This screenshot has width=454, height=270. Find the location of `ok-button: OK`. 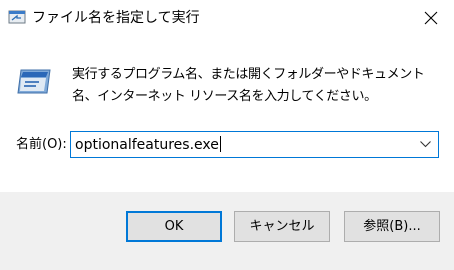

ok-button: OK is located at coordinates (174, 226).